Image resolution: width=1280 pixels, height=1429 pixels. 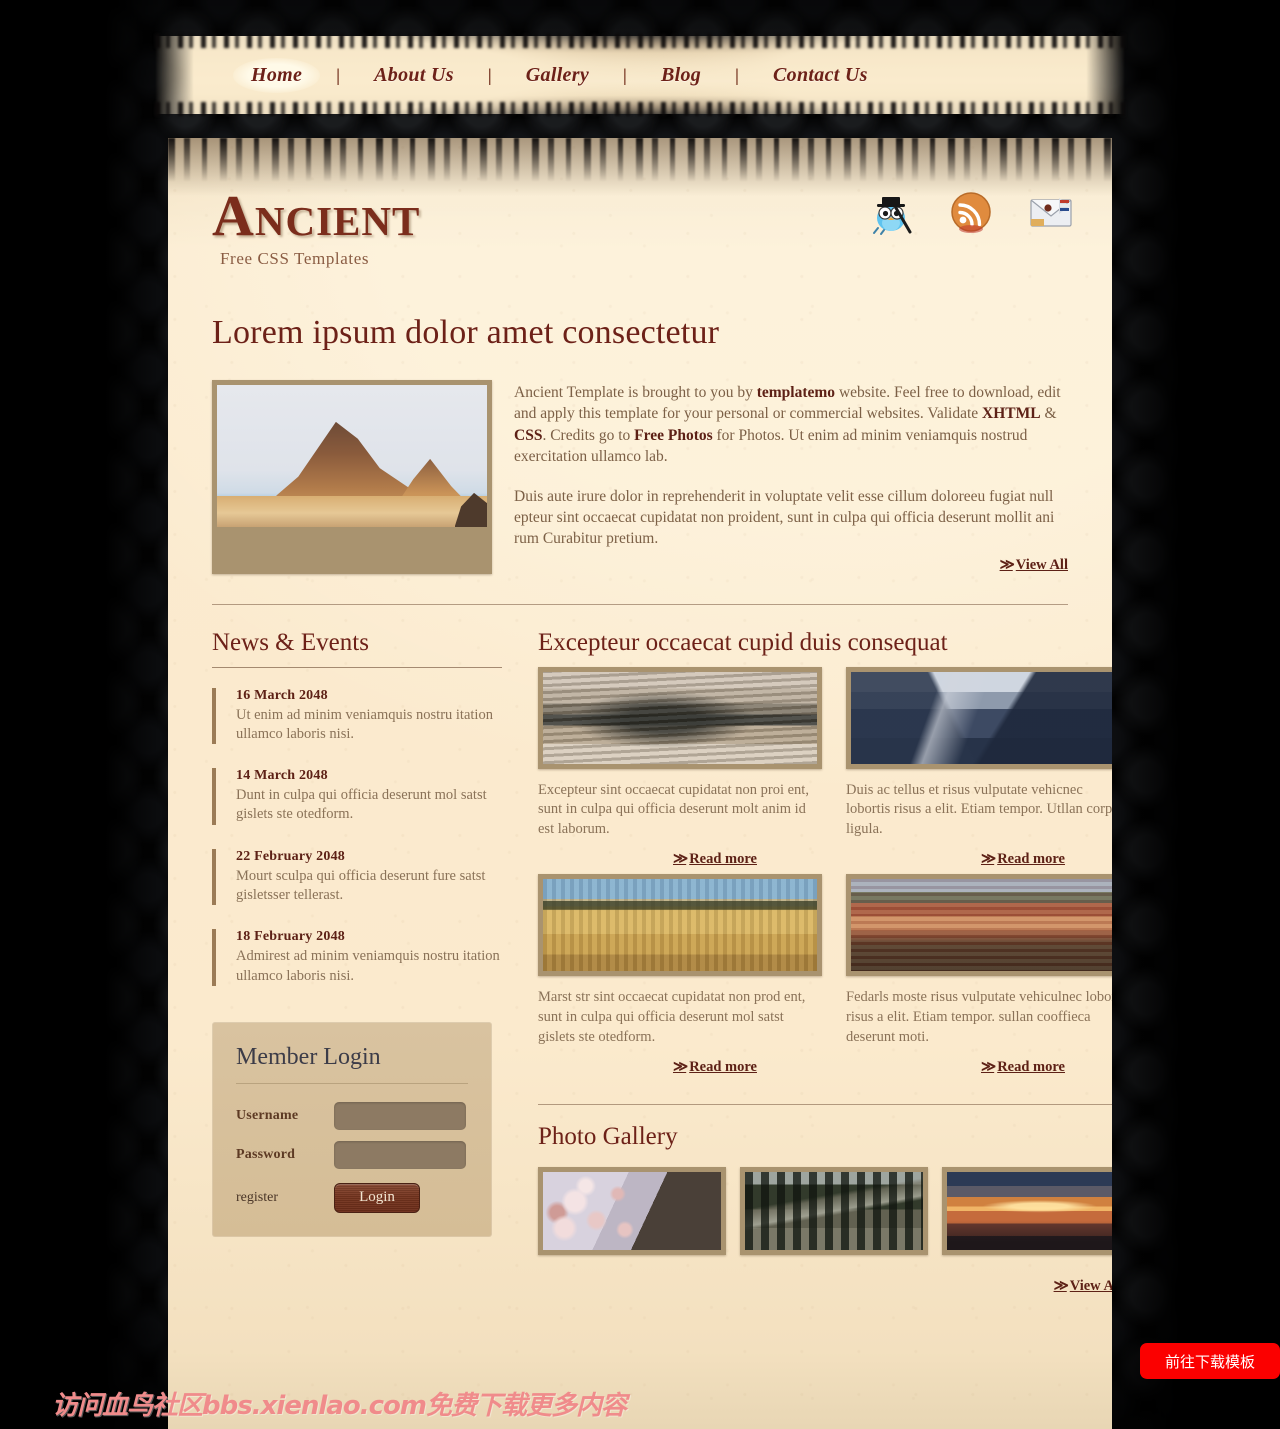 I want to click on nav-link-gallery: Gallery, so click(x=557, y=75).